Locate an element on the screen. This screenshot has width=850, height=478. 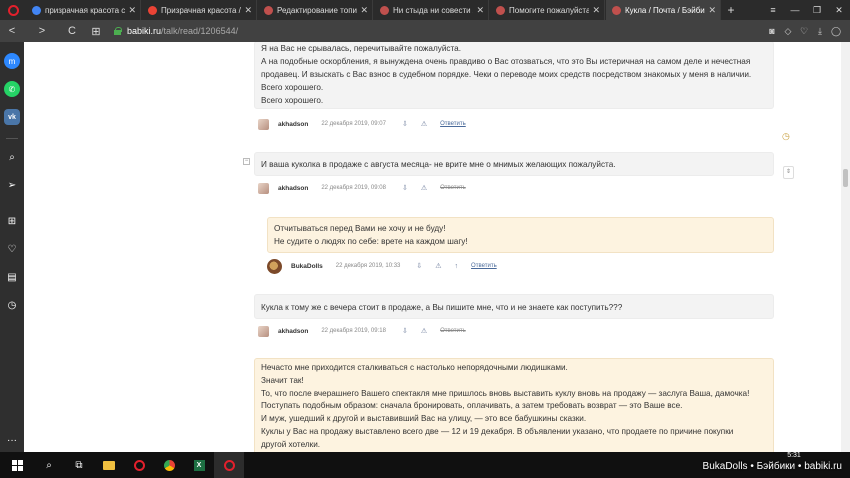
forward-button: > is located at coordinates (42, 31).